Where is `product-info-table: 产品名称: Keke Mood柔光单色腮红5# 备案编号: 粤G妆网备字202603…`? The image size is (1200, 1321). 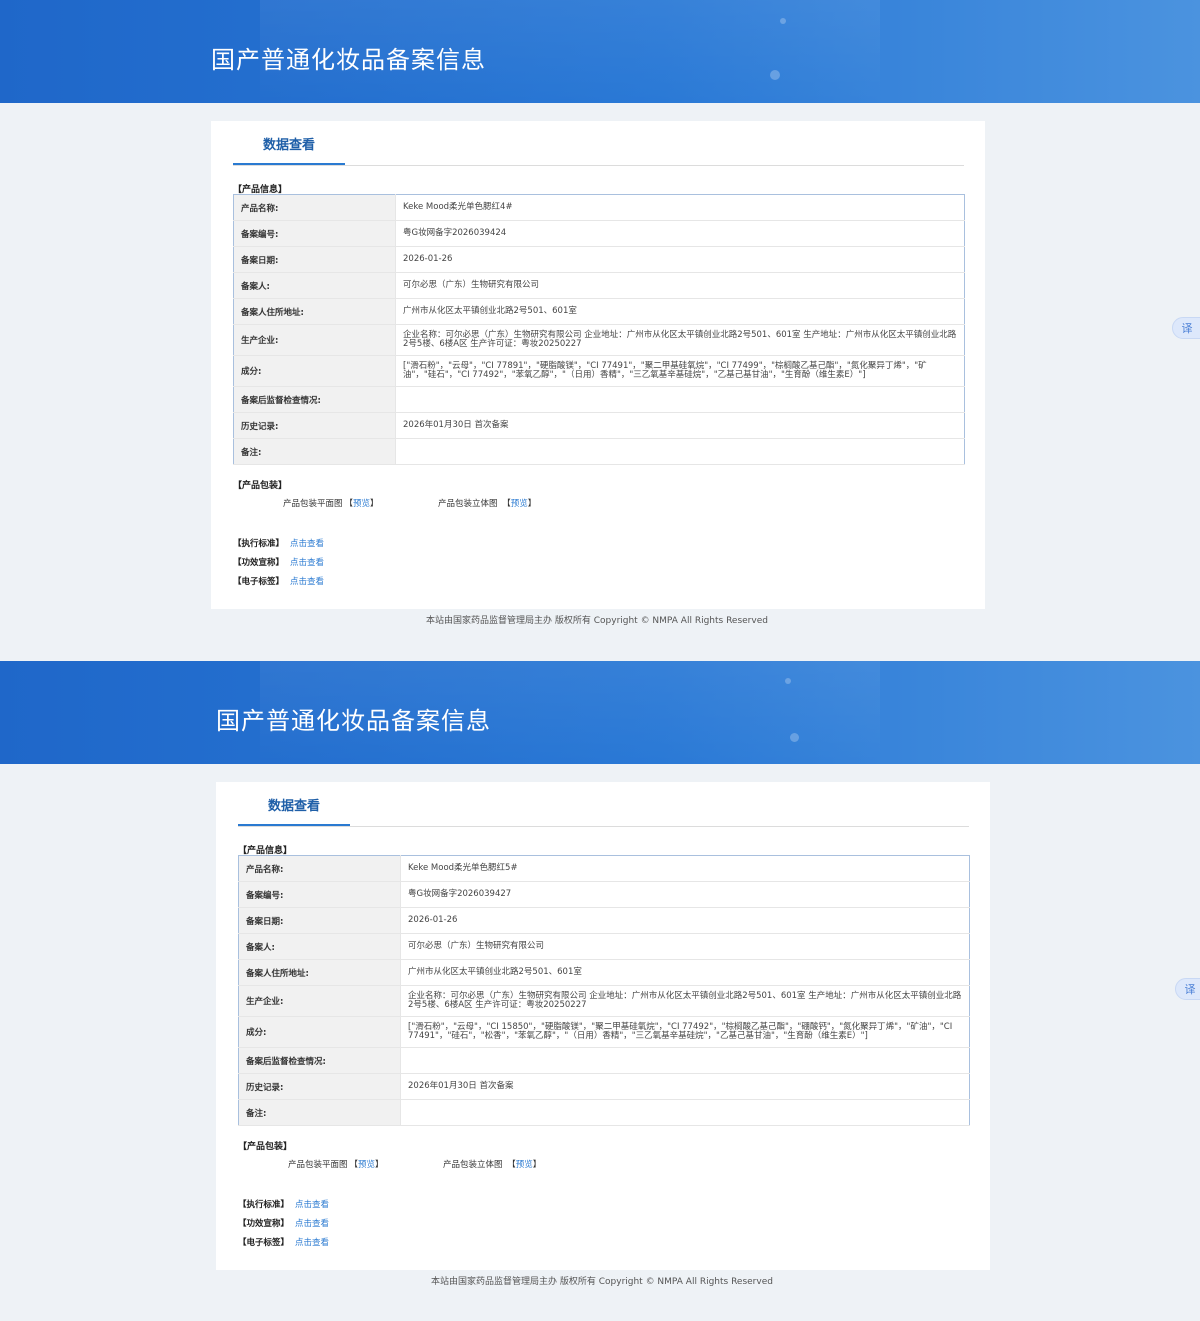
product-info-table: 产品名称: Keke Mood柔光单色腮红5# 备案编号: 粤G妆网备字202603… is located at coordinates (604, 990).